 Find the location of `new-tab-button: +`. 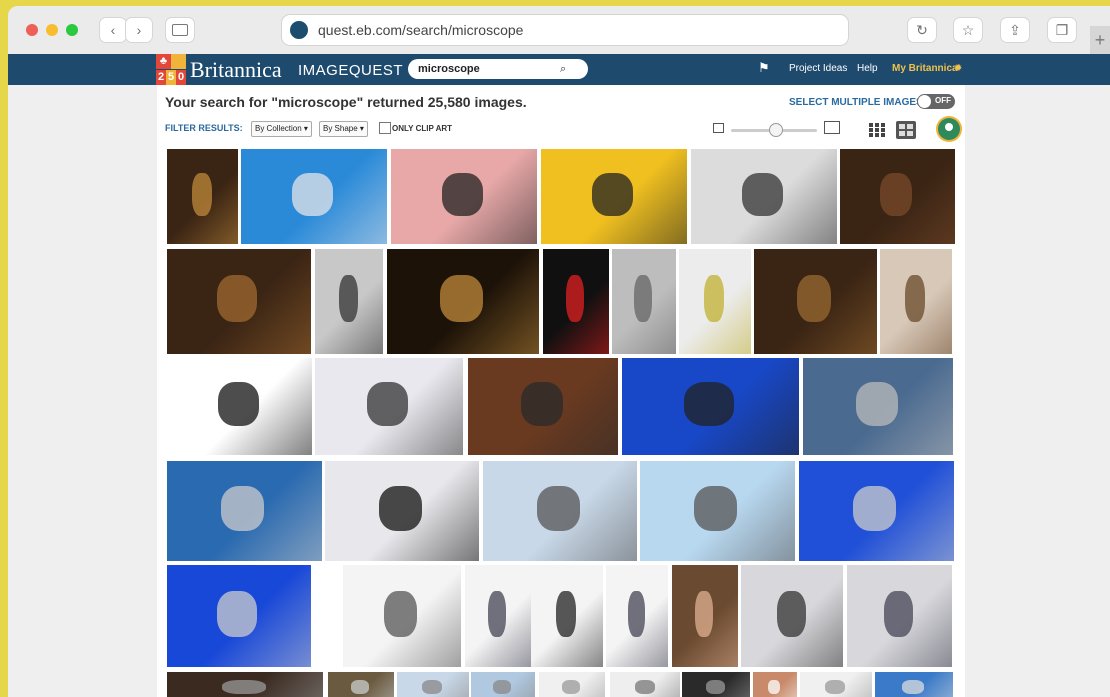

new-tab-button: + is located at coordinates (1100, 40).